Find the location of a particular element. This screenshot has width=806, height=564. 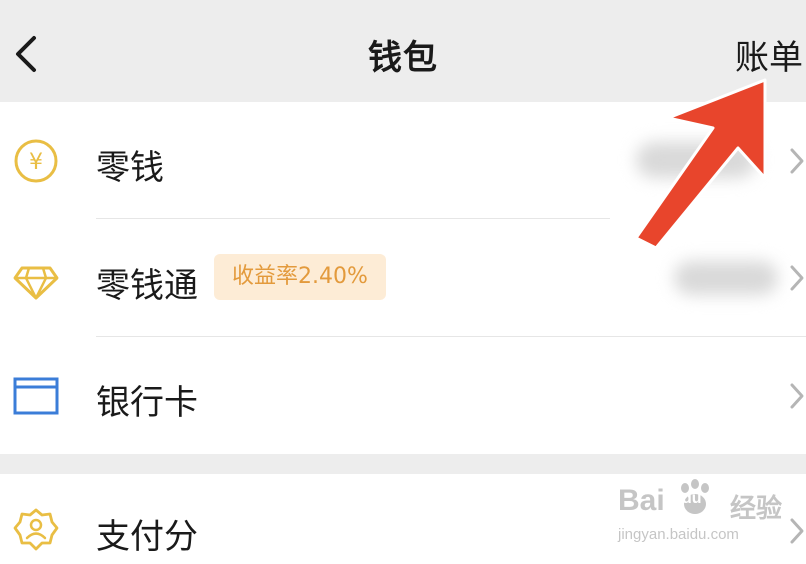

yield-badge: 收益率2.40% is located at coordinates (300, 277).